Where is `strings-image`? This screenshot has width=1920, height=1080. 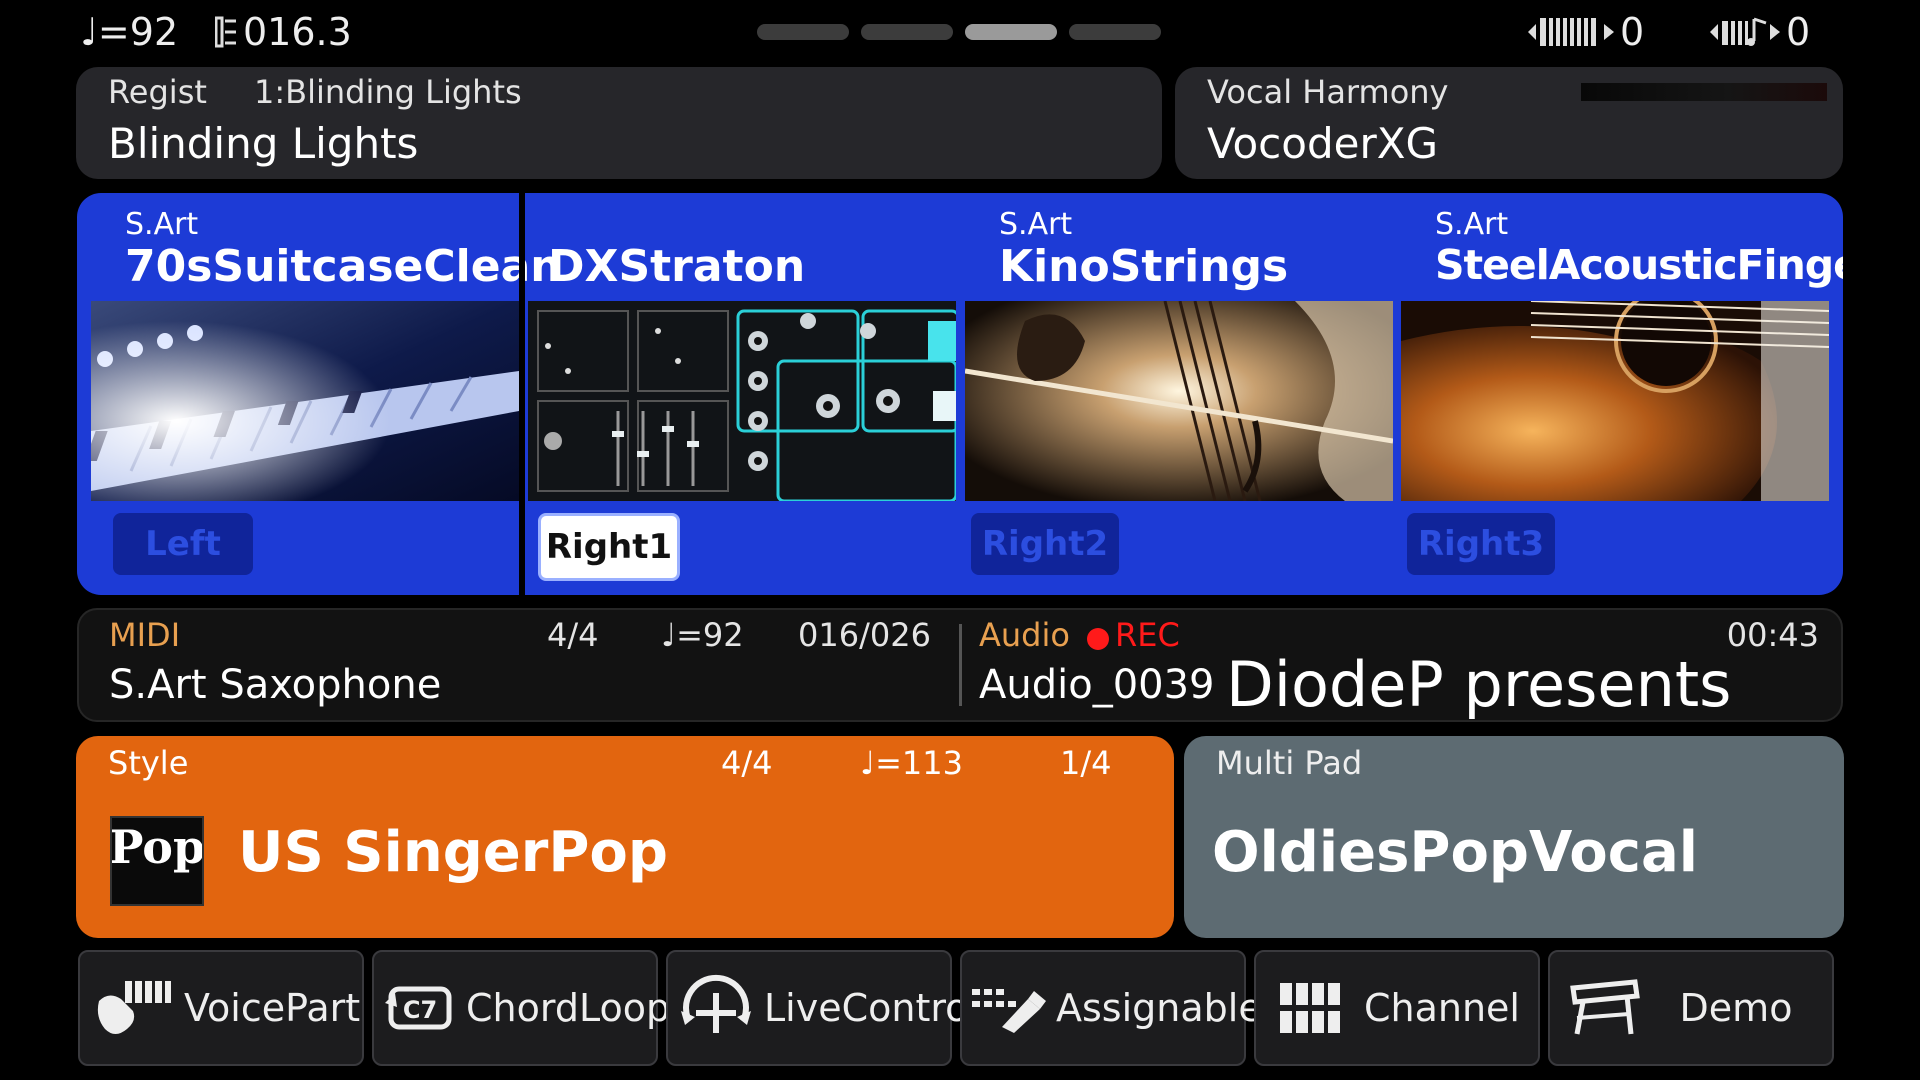 strings-image is located at coordinates (1179, 401).